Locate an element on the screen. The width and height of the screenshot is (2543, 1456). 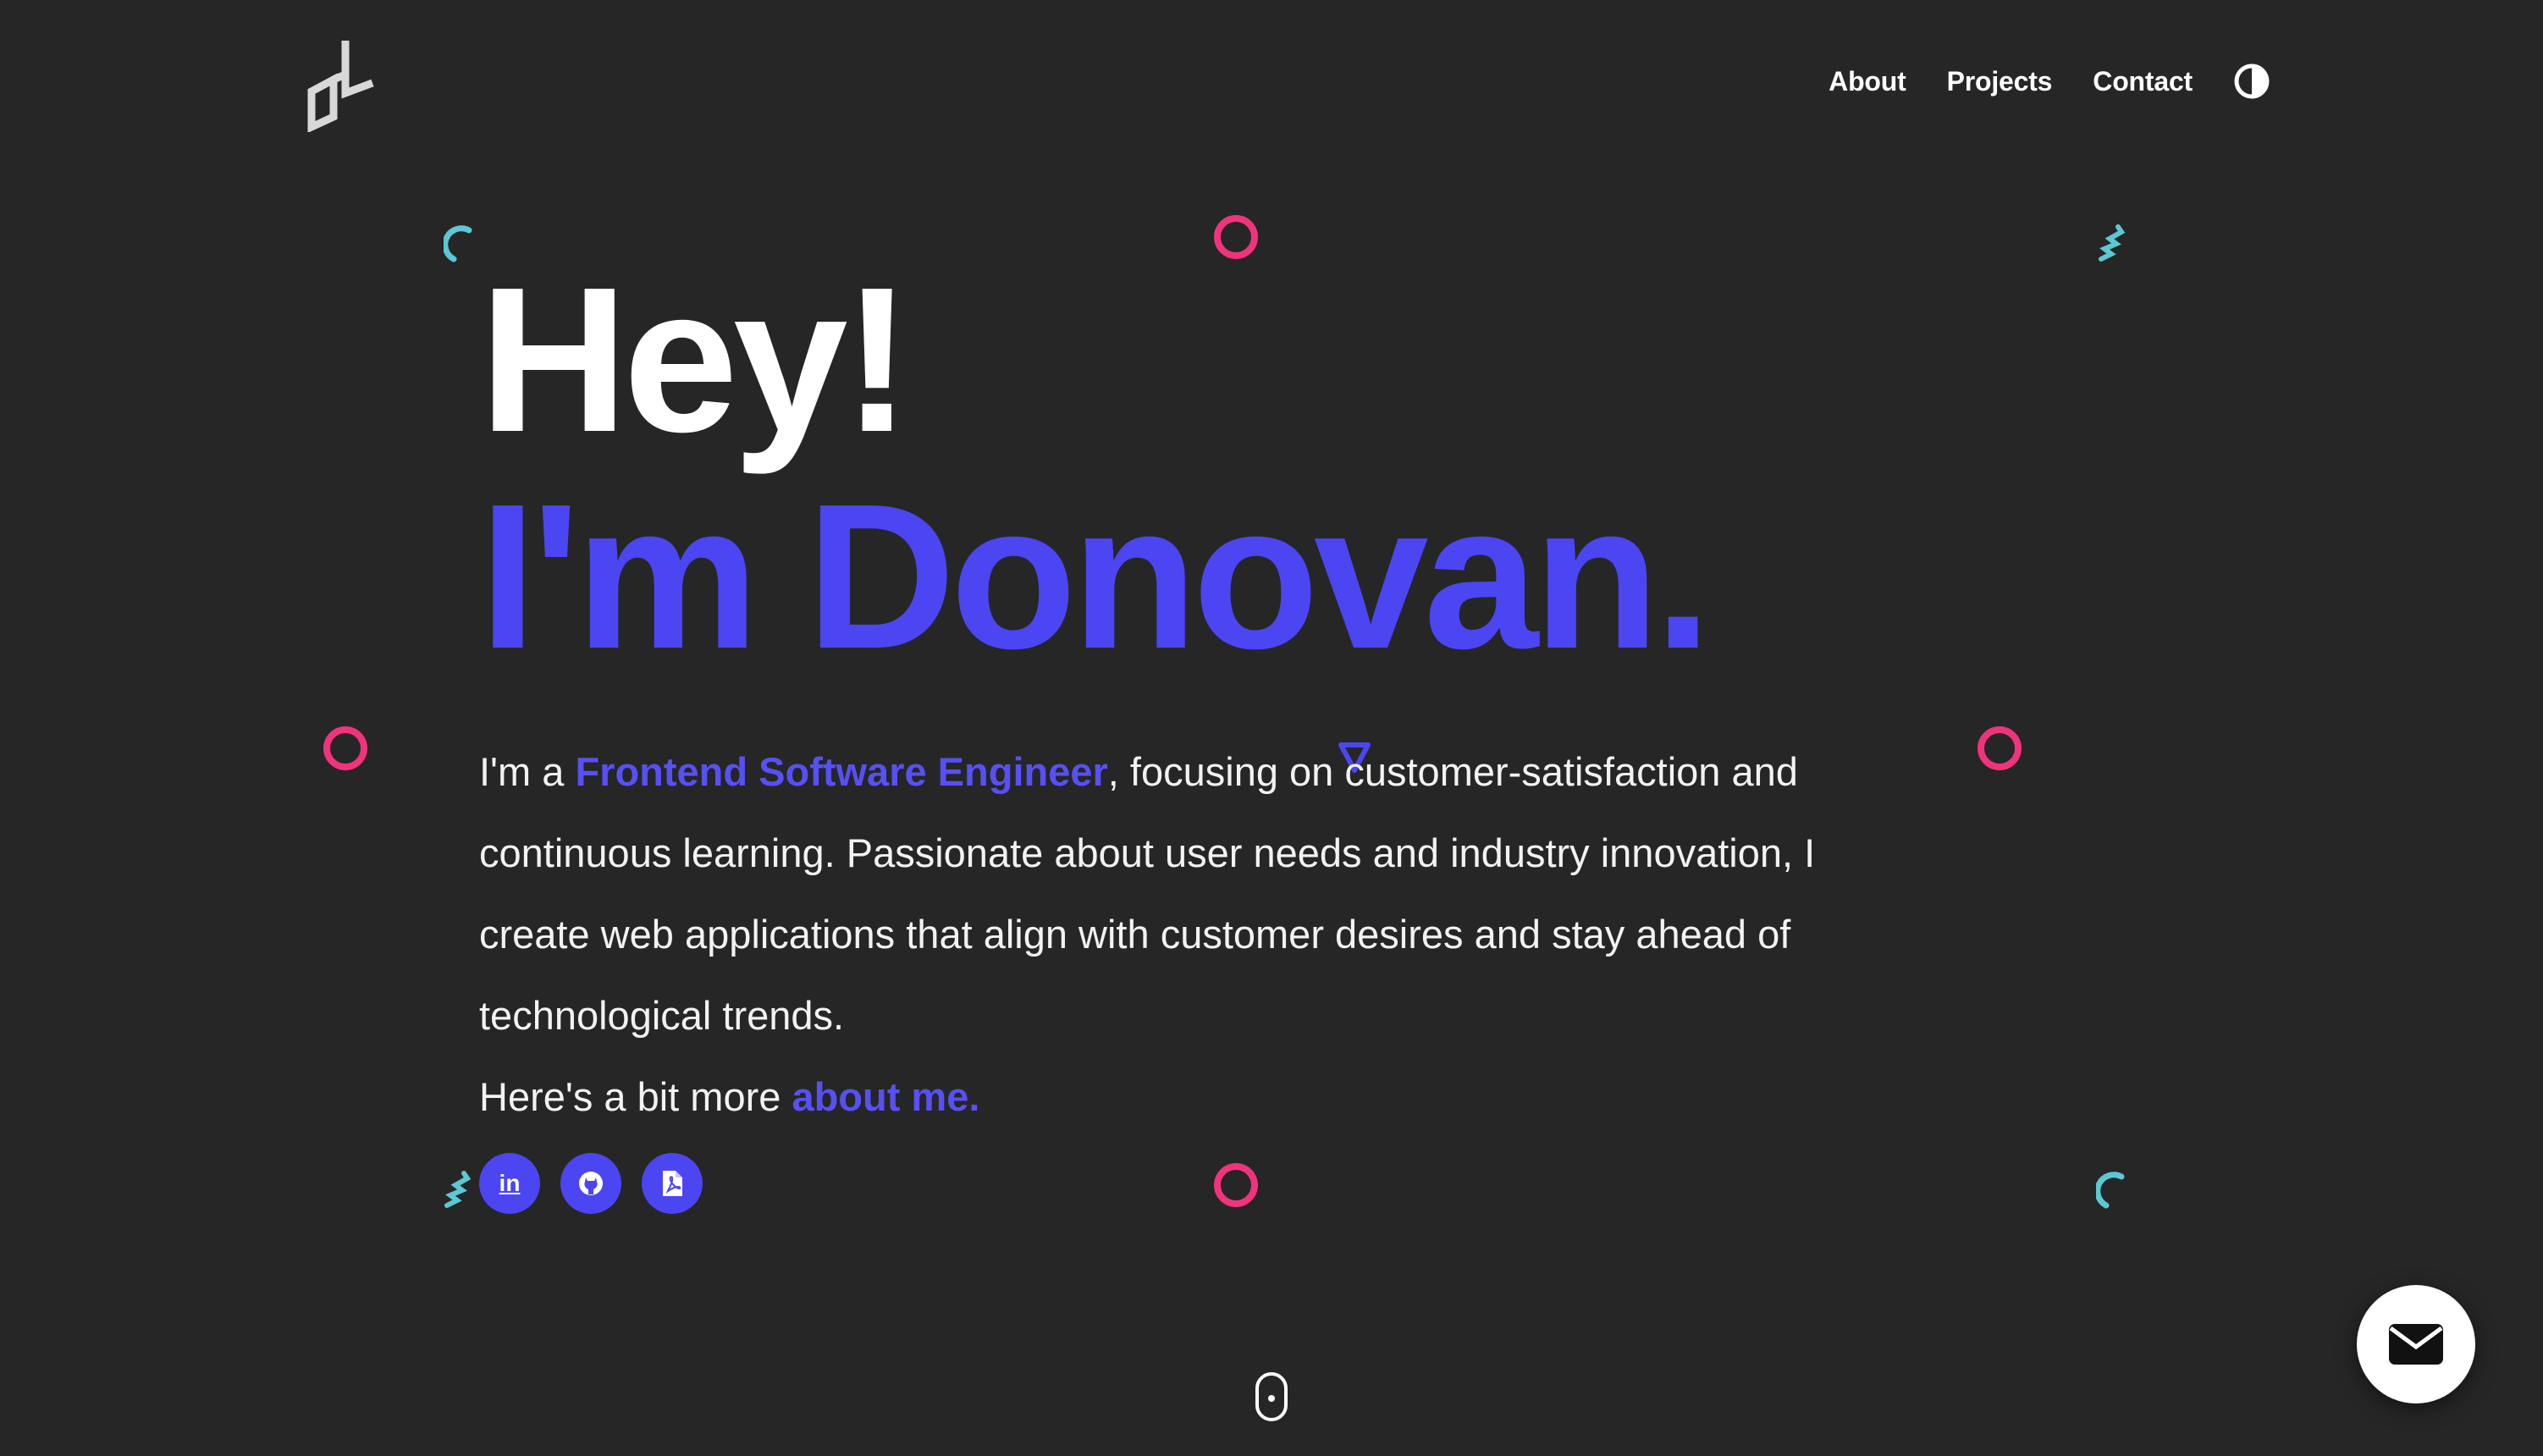
contact-fab-button is located at coordinates (2416, 1344).